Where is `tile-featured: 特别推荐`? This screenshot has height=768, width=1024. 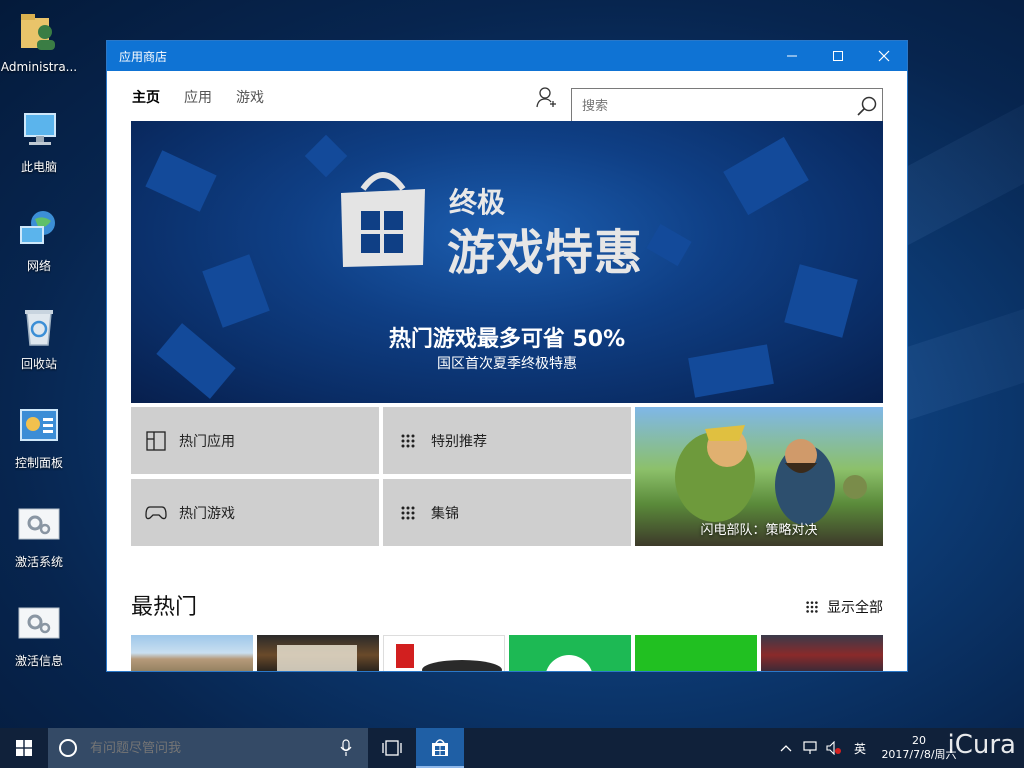
tile-featured: 特别推荐 is located at coordinates (507, 440).